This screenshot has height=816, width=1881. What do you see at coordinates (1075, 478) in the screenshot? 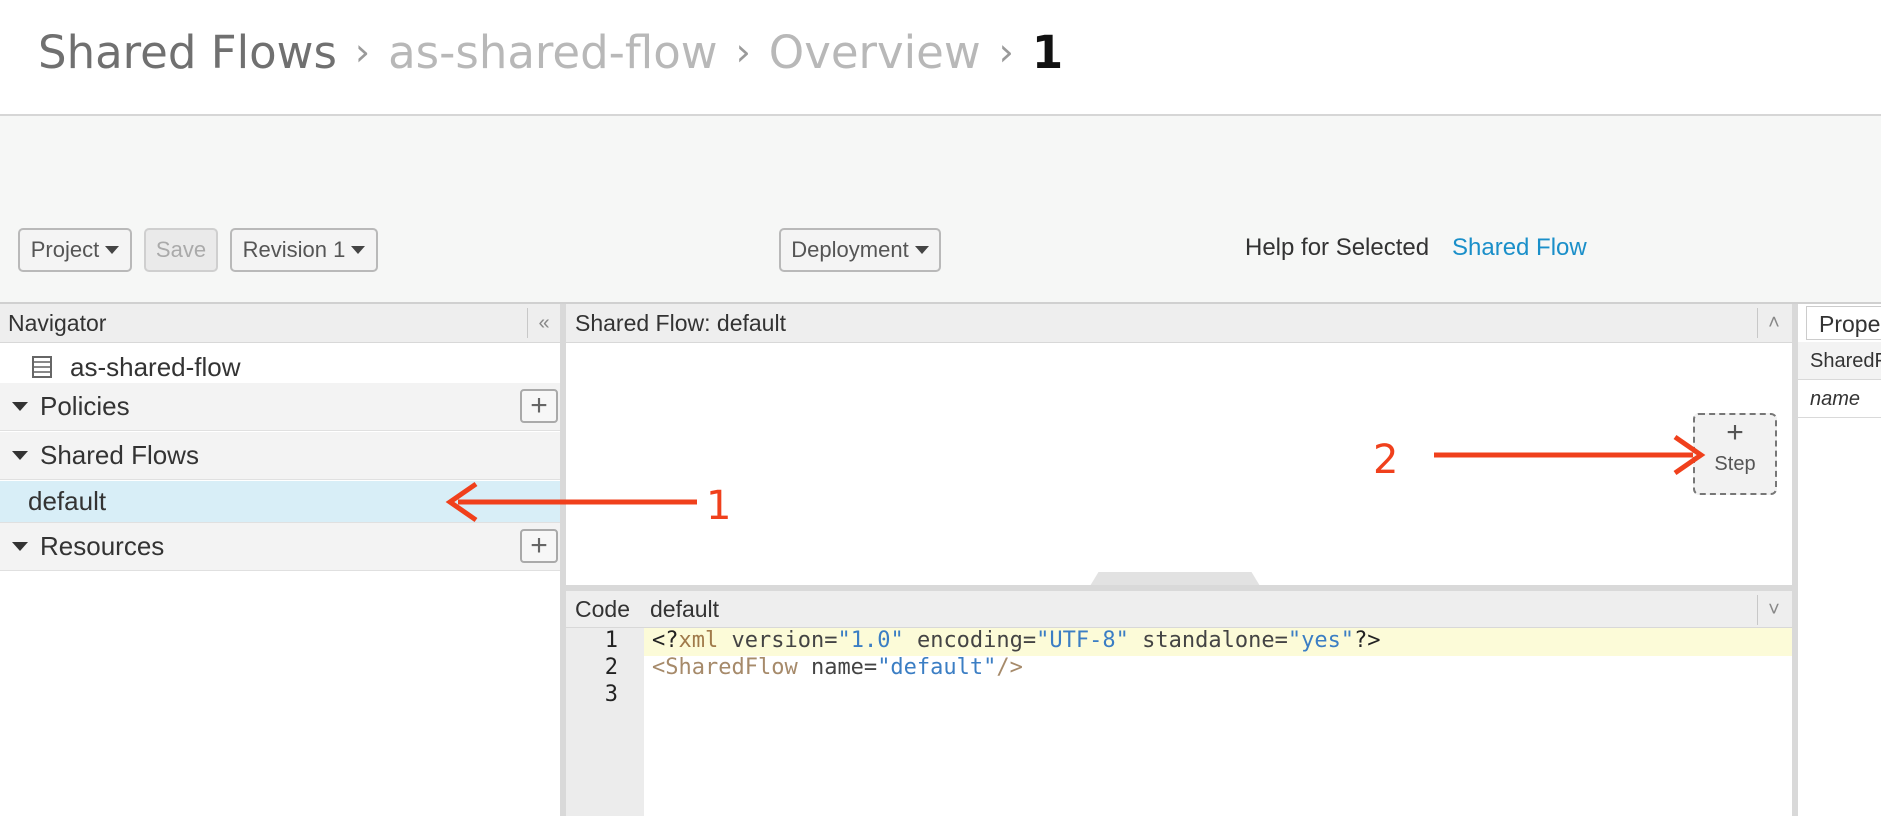
I see `annotation-overlay` at bounding box center [1075, 478].